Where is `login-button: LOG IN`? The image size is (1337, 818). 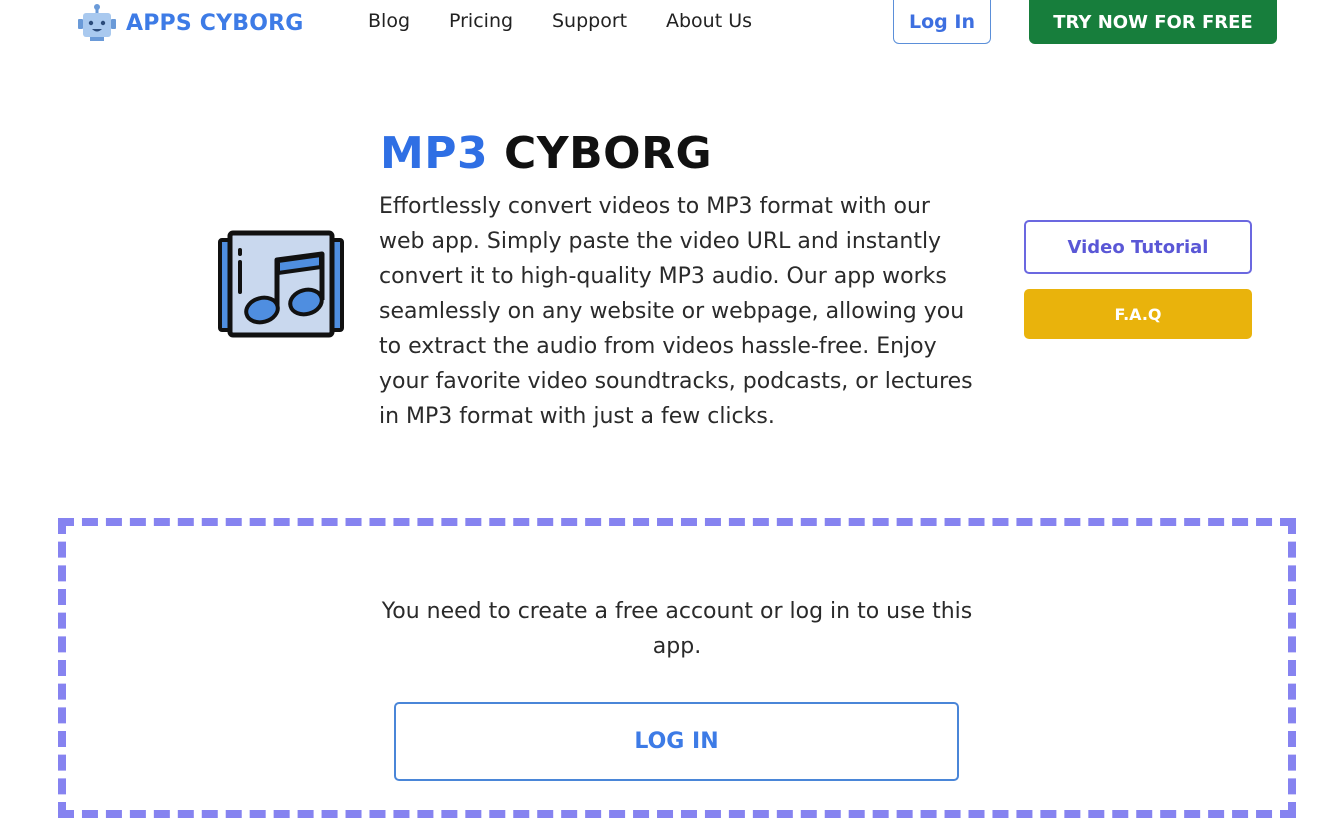
login-button: LOG IN is located at coordinates (676, 741).